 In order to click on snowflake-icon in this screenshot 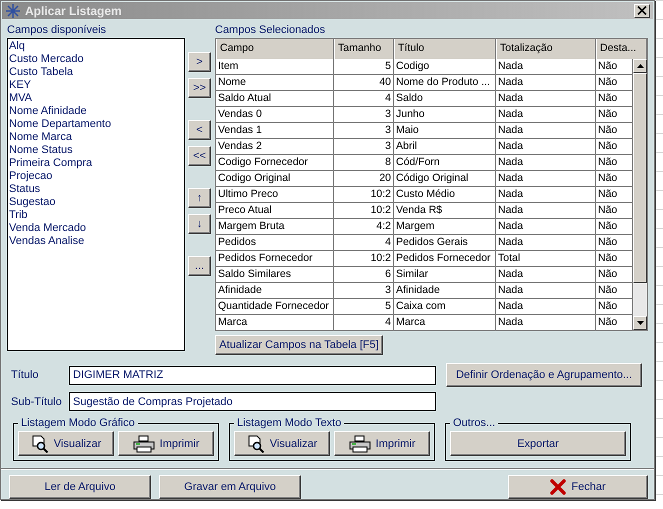, I will do `click(13, 10)`.